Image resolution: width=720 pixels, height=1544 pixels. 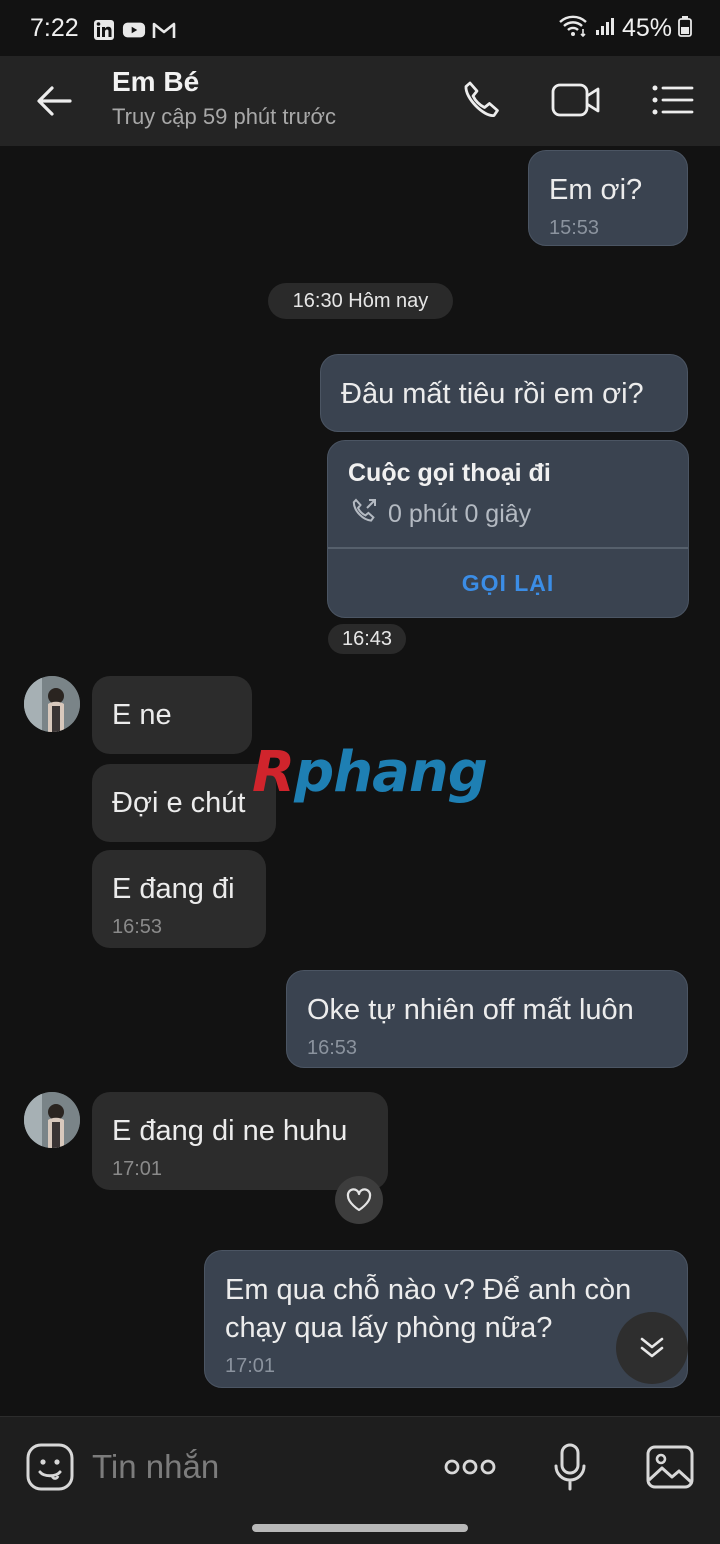 I want to click on call-duration: 0 phút 0 giây, so click(x=460, y=514).